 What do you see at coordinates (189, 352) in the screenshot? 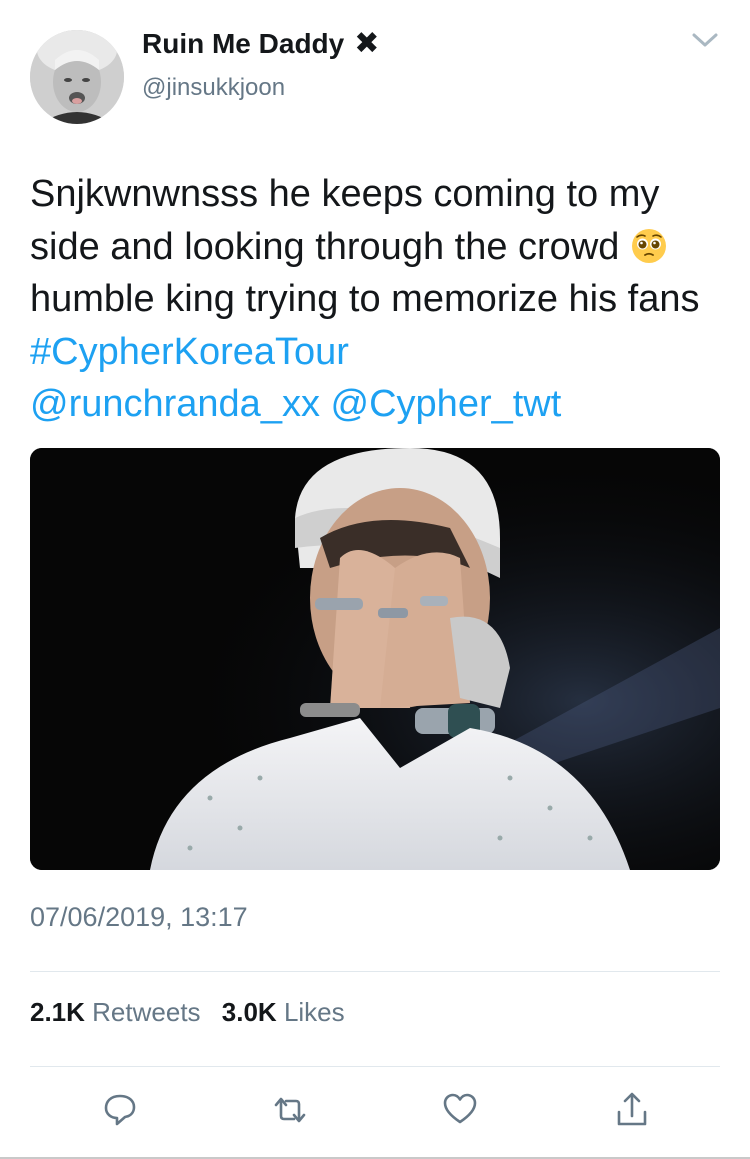
I see `hashtag-link: #CypherKoreaTour` at bounding box center [189, 352].